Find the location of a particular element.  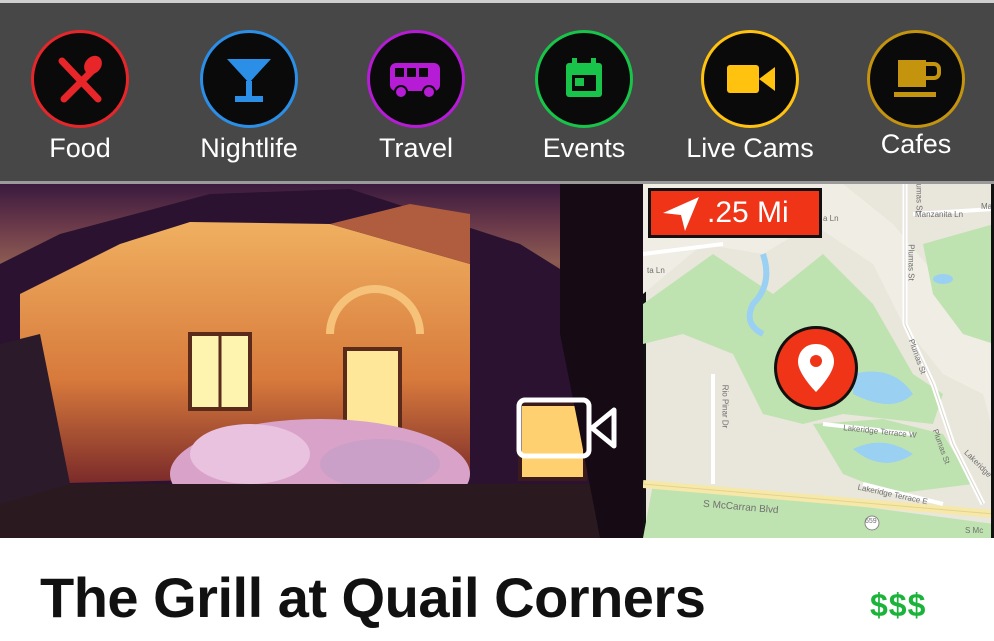

video-camera-outline-icon is located at coordinates (568, 430).